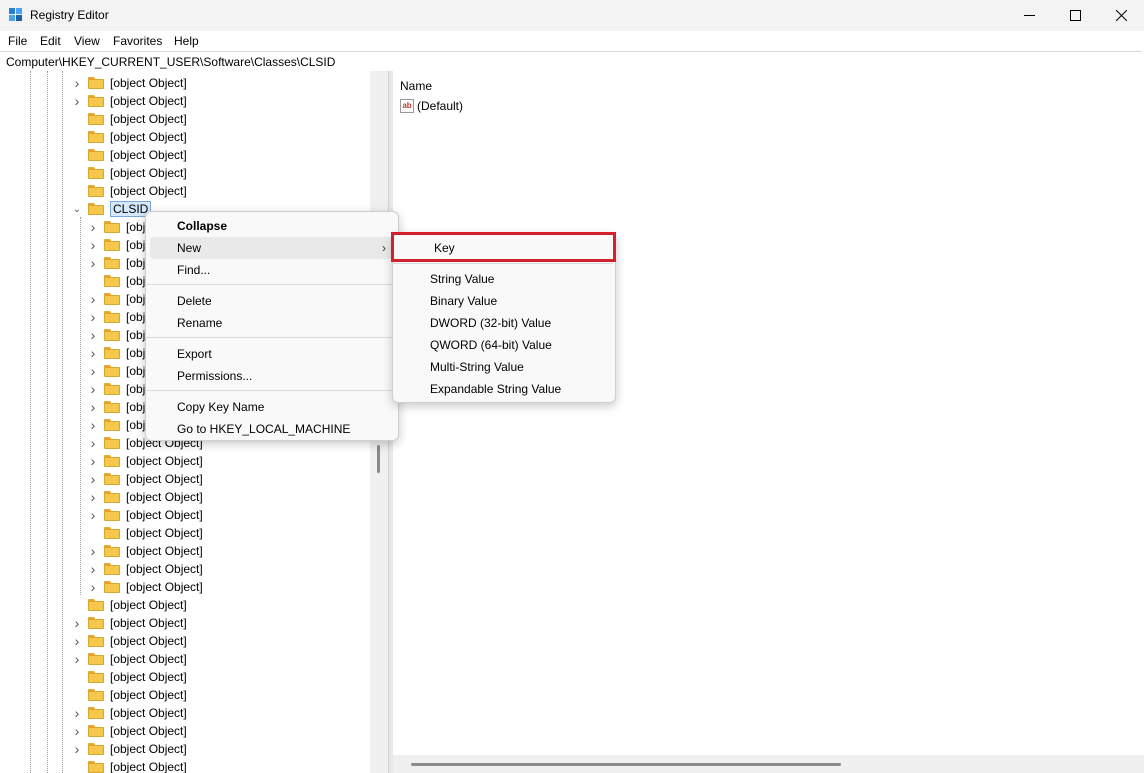  Describe the element at coordinates (137, 41) in the screenshot. I see `menu-favorites: Favorites` at that location.